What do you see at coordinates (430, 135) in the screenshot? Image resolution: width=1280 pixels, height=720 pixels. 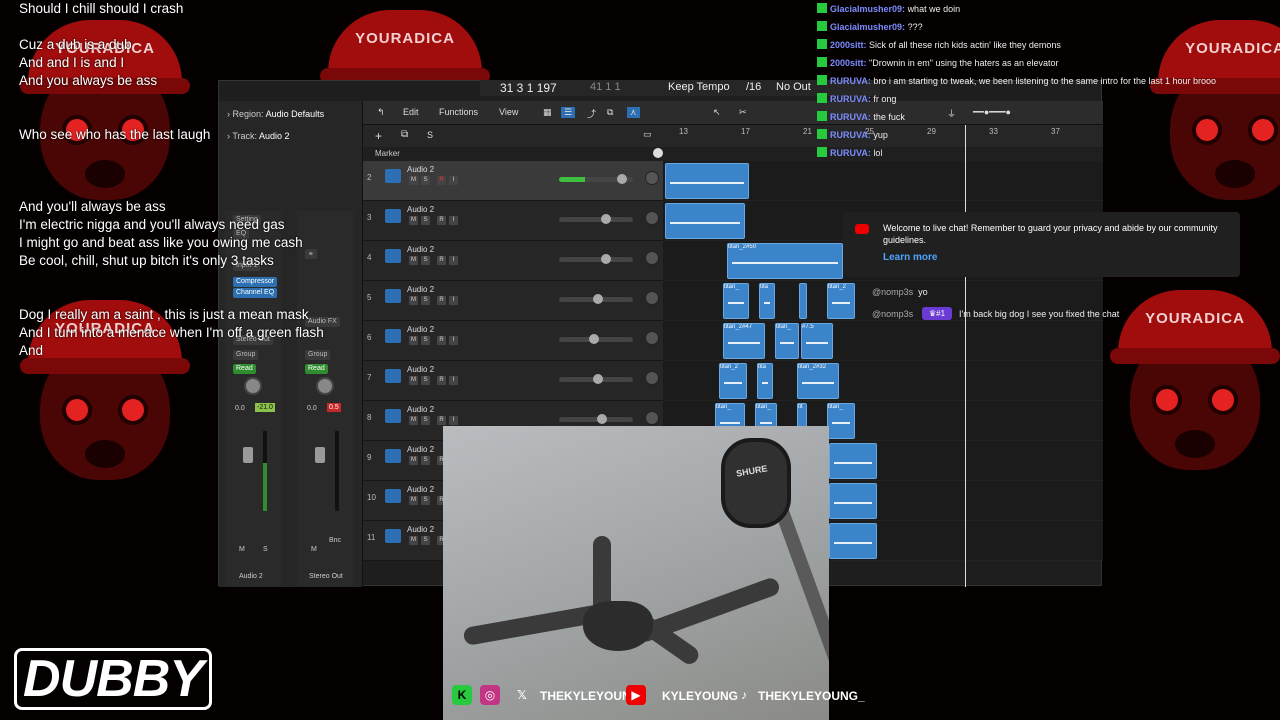 I see `s-button: S` at bounding box center [430, 135].